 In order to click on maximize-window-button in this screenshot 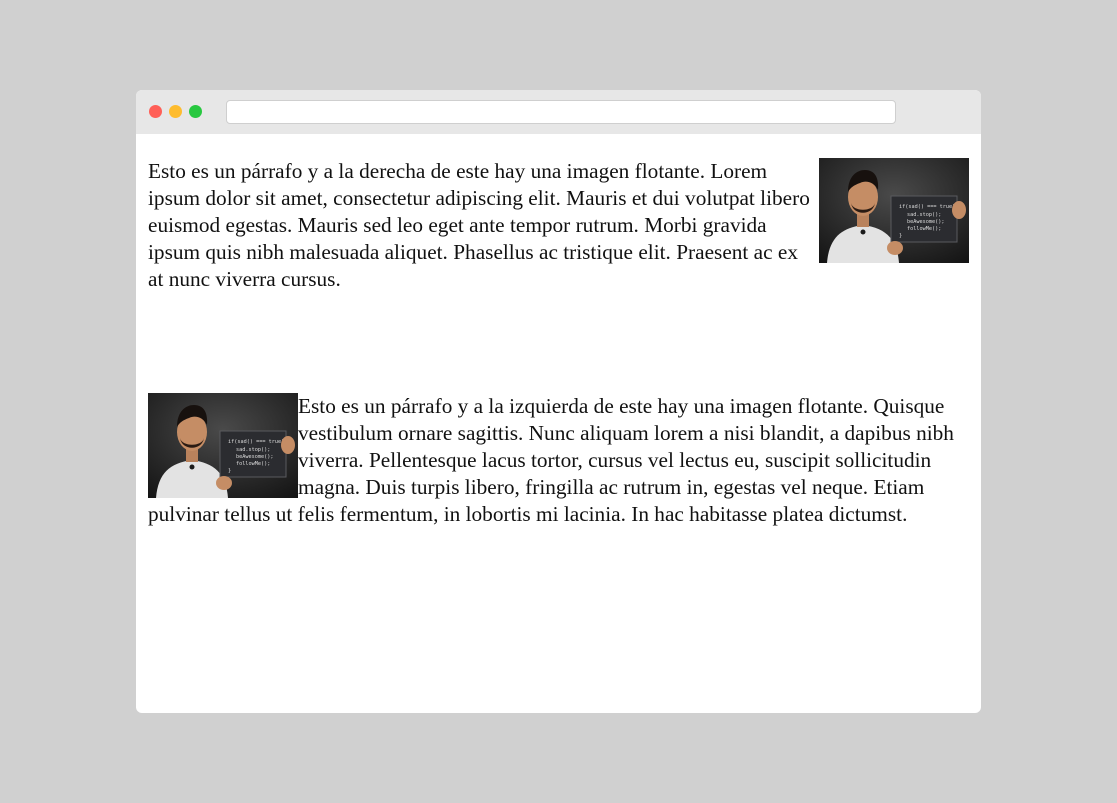, I will do `click(195, 111)`.